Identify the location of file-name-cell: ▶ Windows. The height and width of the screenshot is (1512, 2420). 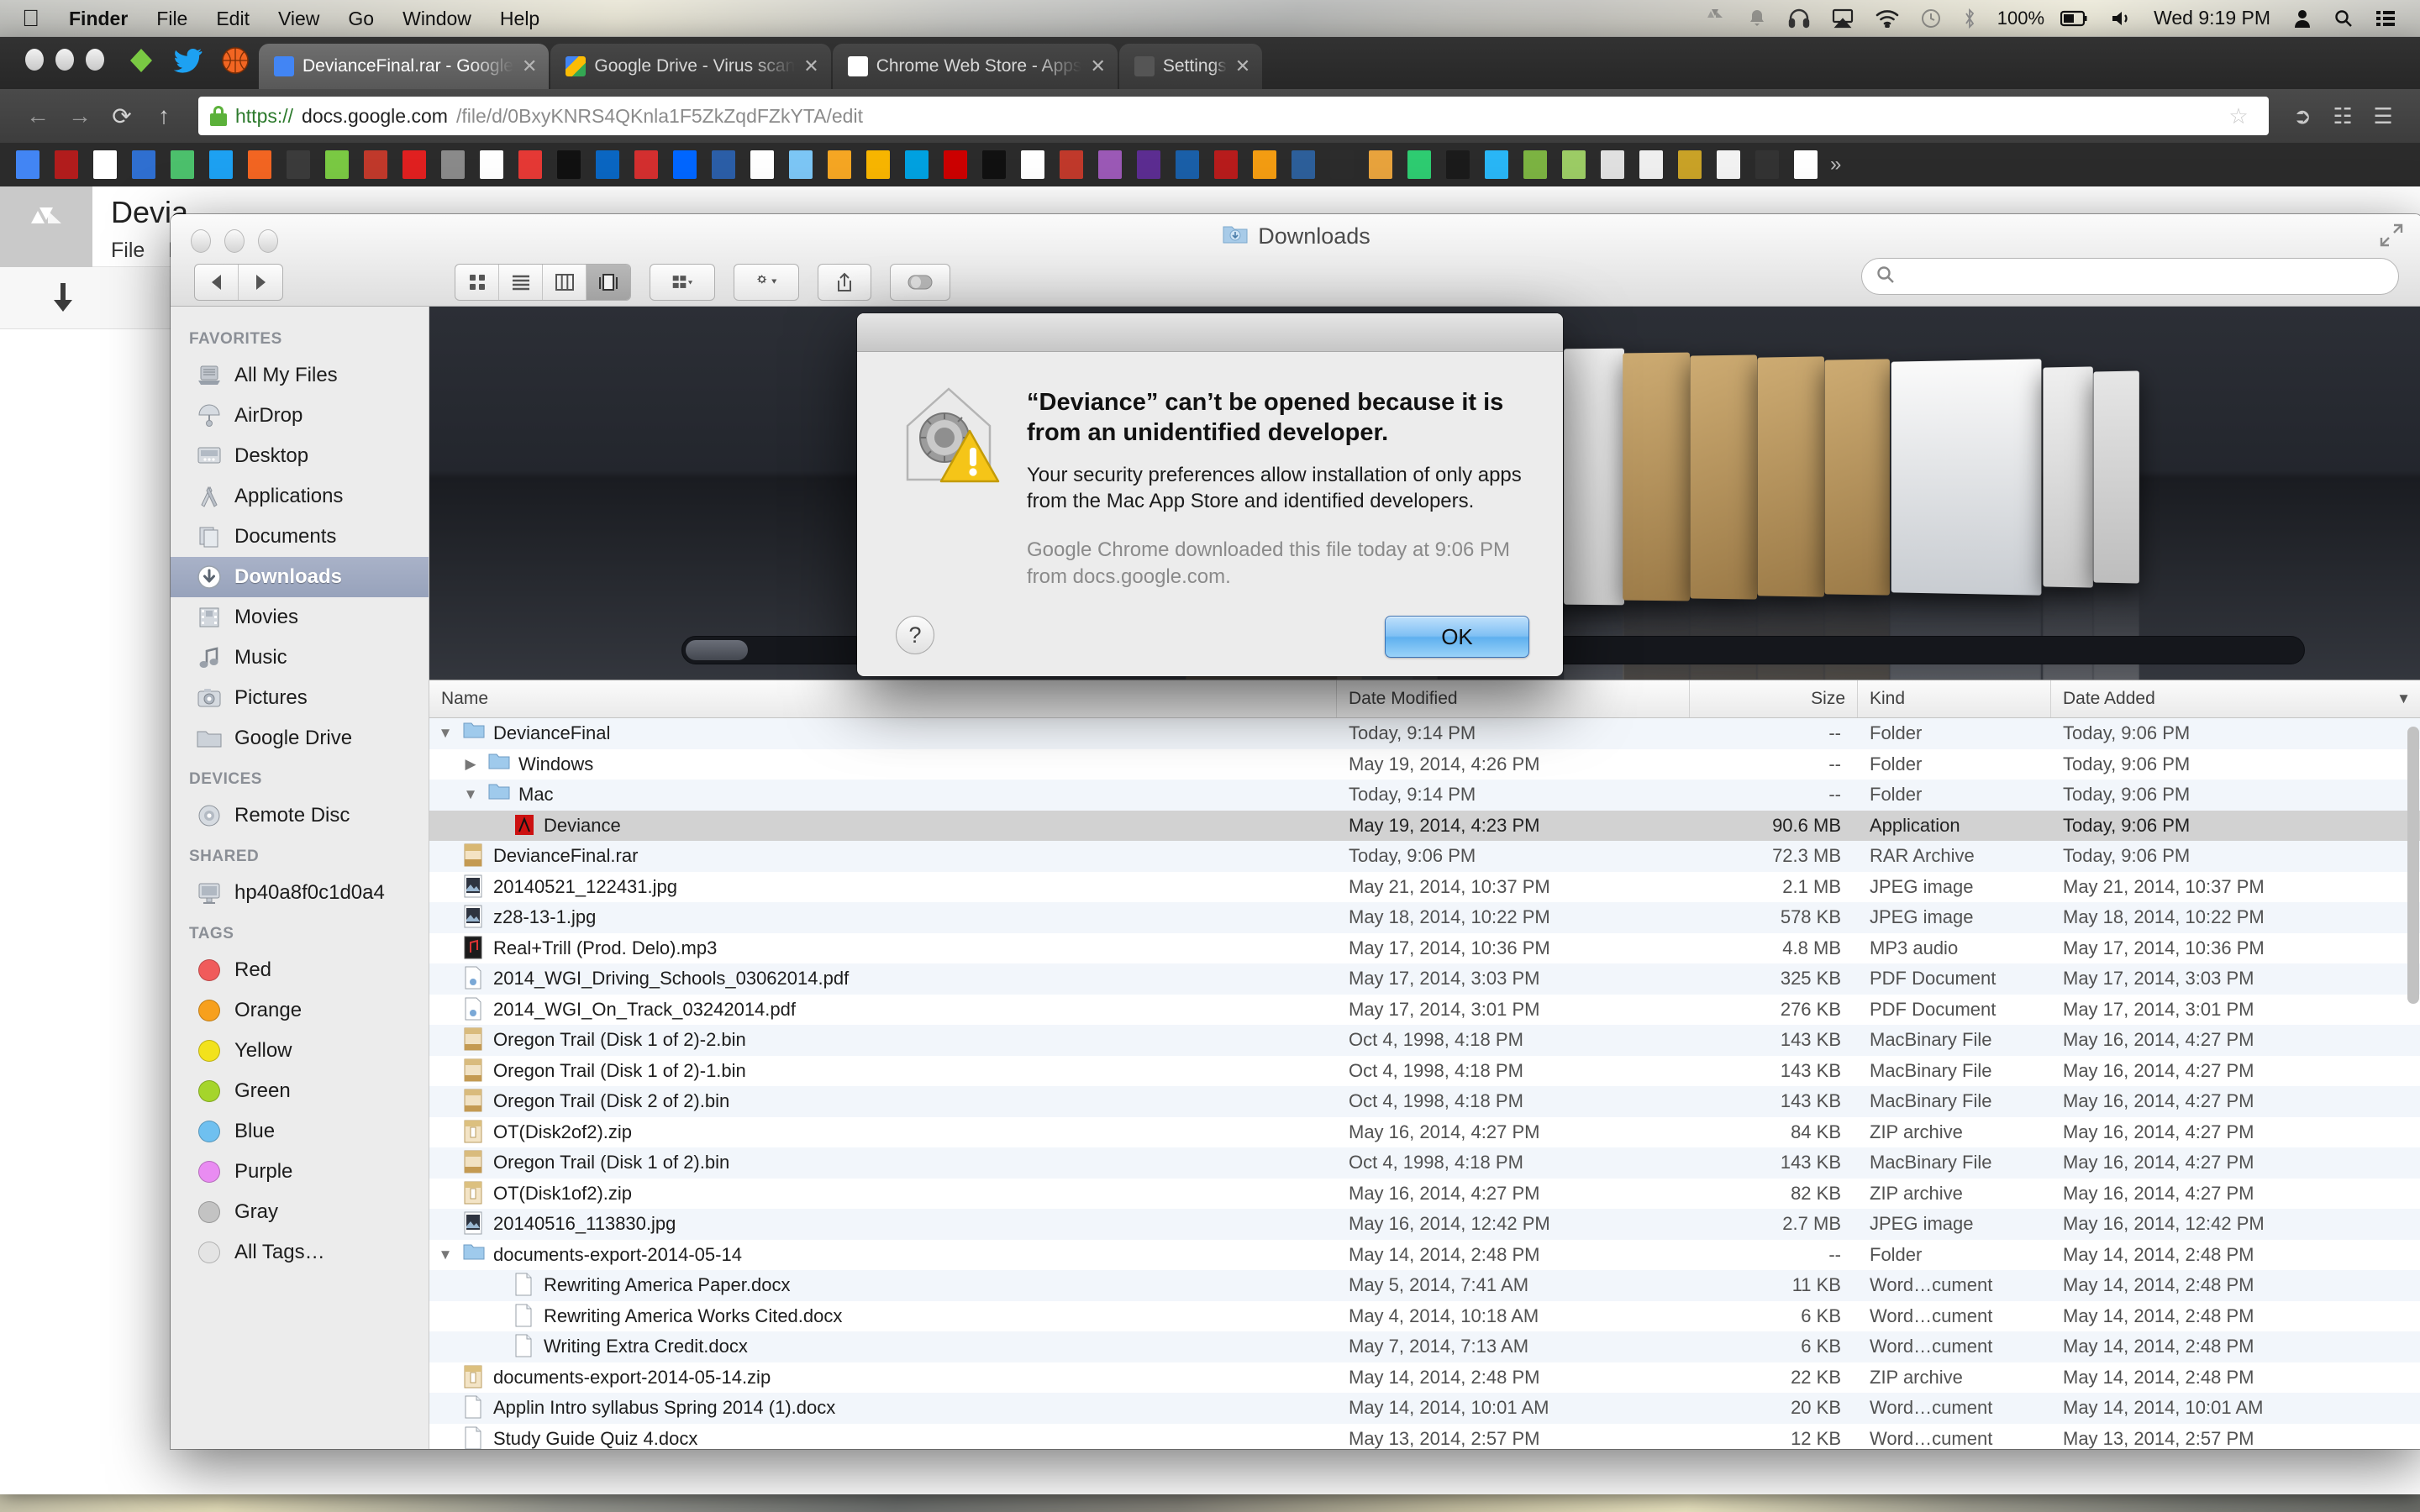
(883, 764).